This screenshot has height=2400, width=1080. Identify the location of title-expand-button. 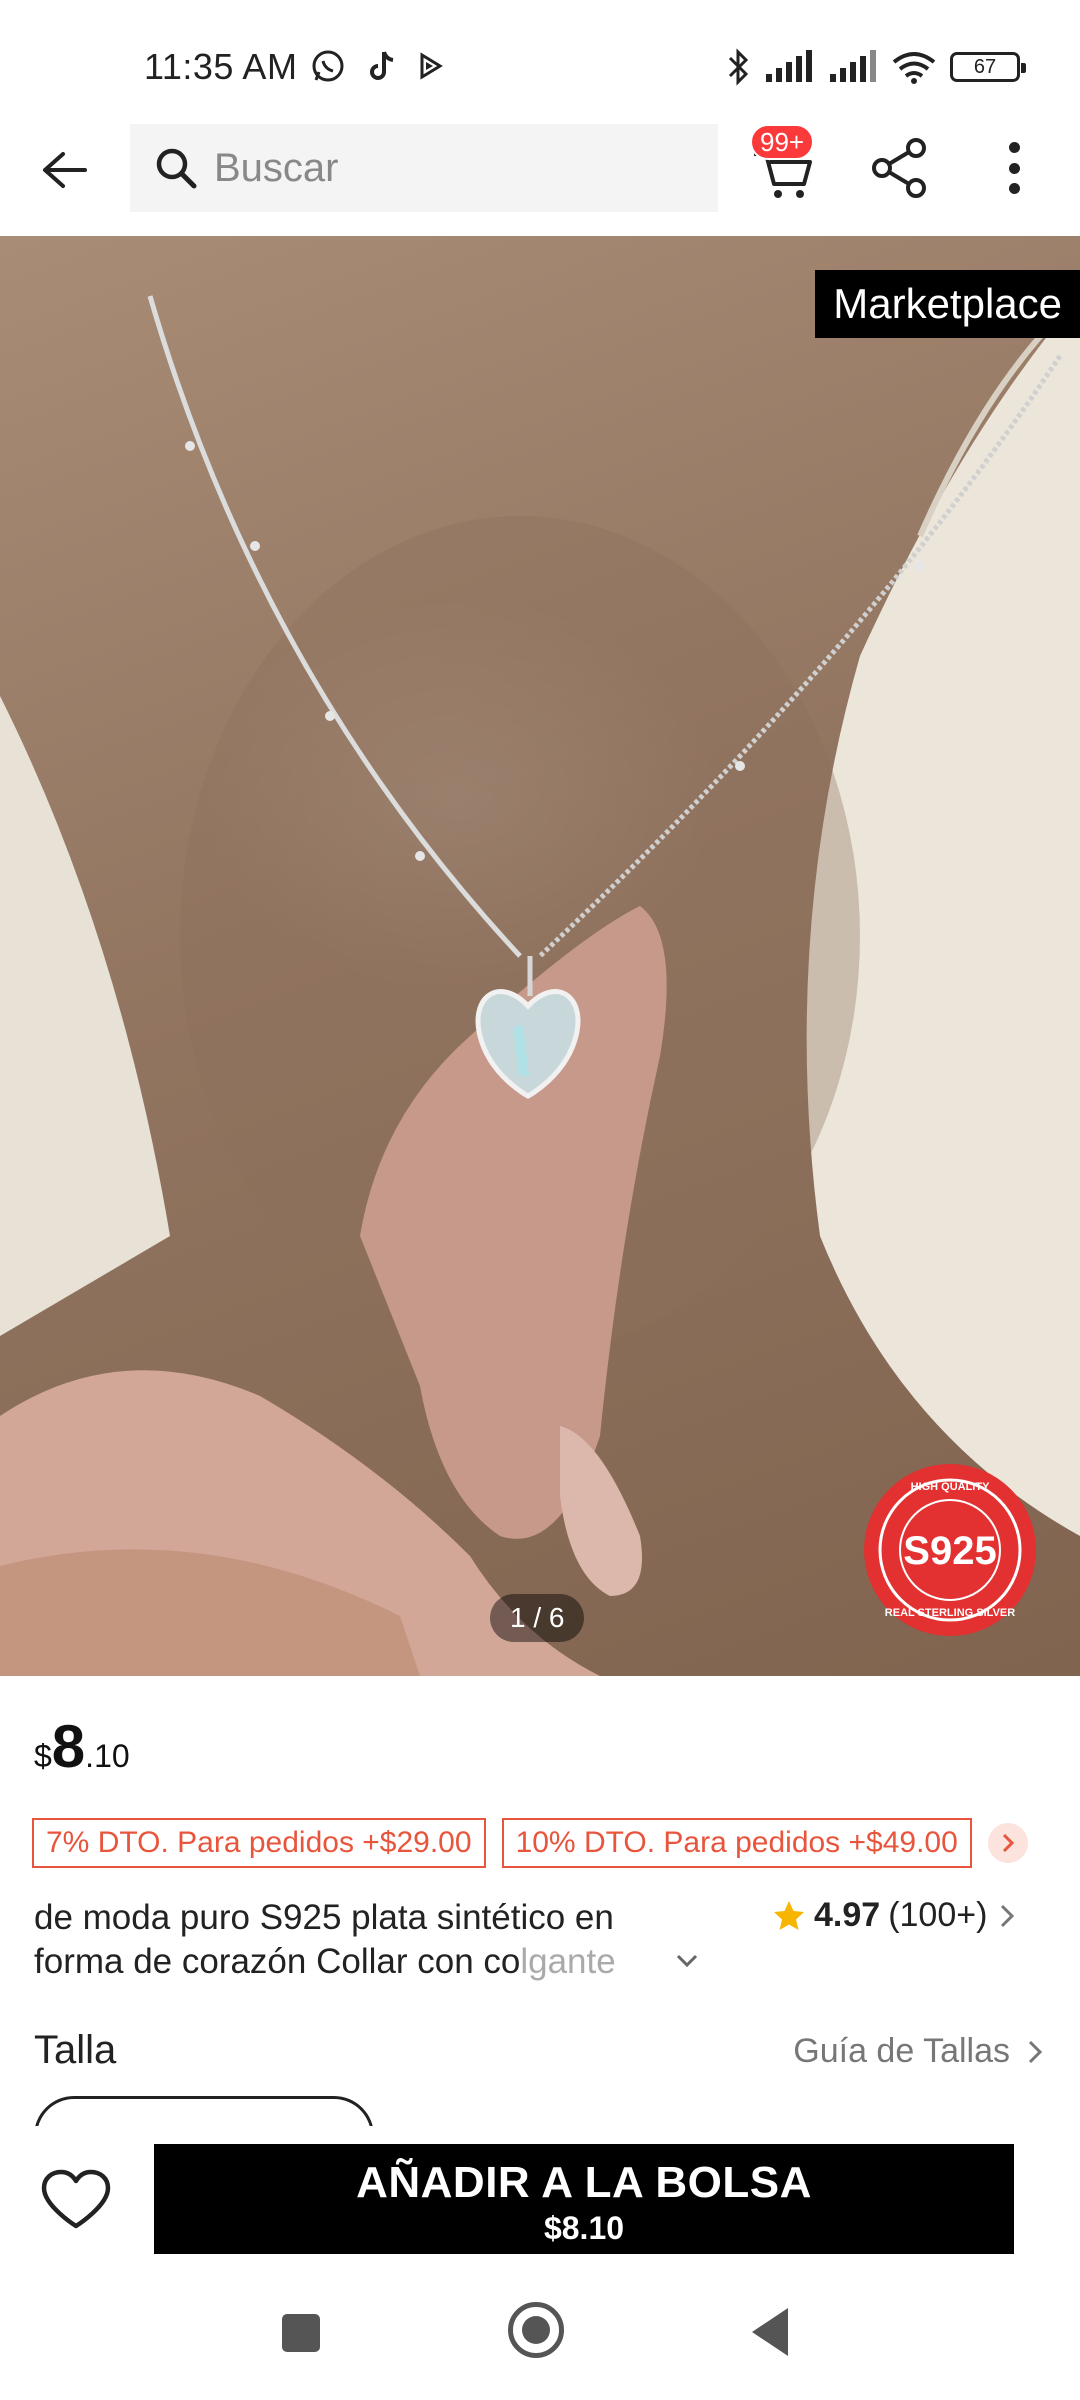
(687, 1961).